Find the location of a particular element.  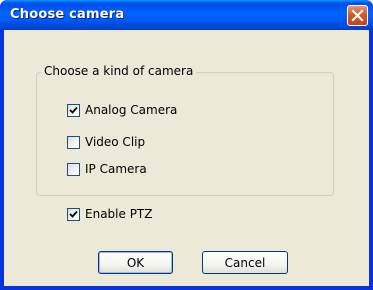

video-clip-checkbox: Video Clip is located at coordinates (106, 142).